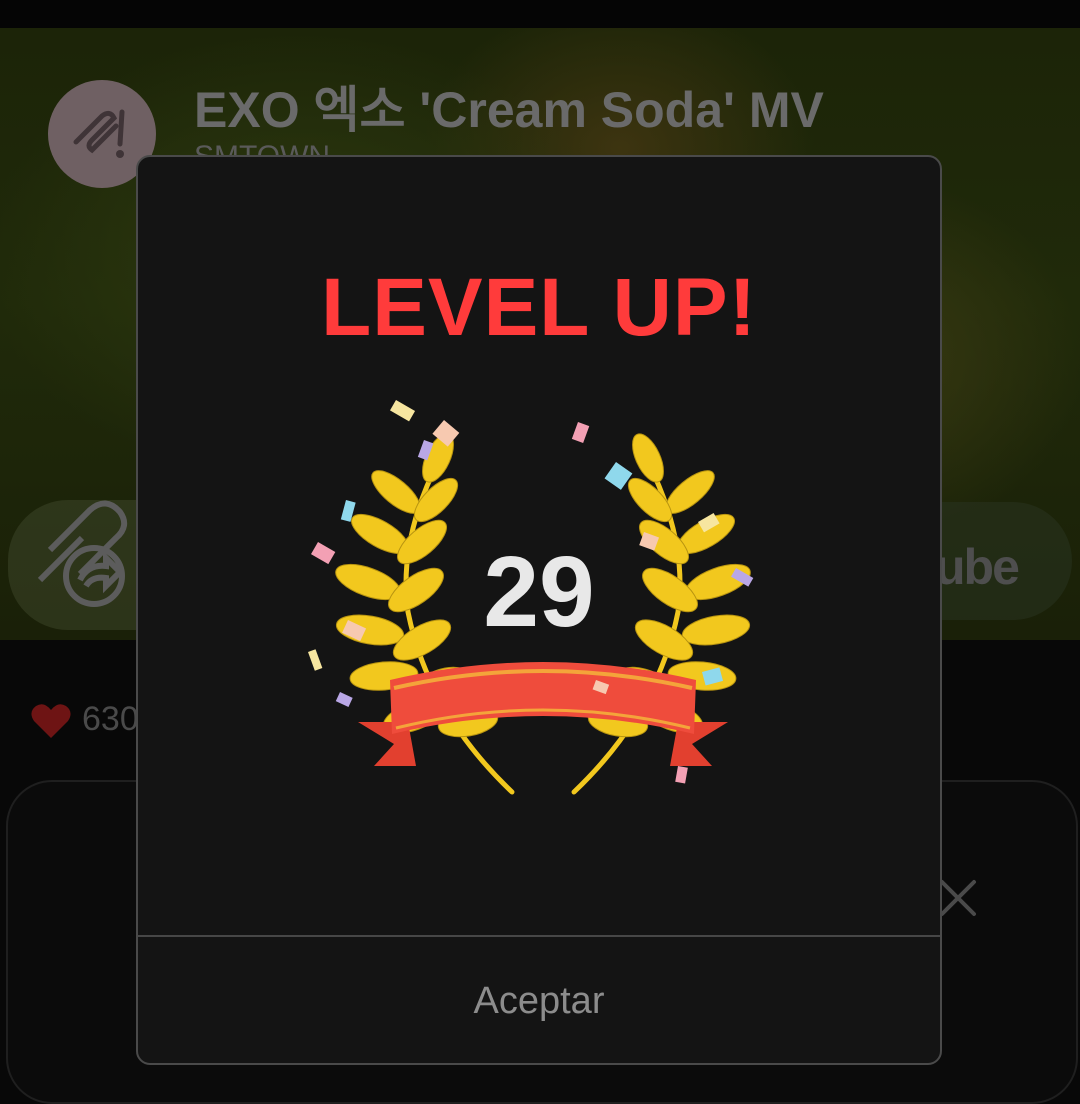  Describe the element at coordinates (540, 14) in the screenshot. I see `status-bar` at that location.